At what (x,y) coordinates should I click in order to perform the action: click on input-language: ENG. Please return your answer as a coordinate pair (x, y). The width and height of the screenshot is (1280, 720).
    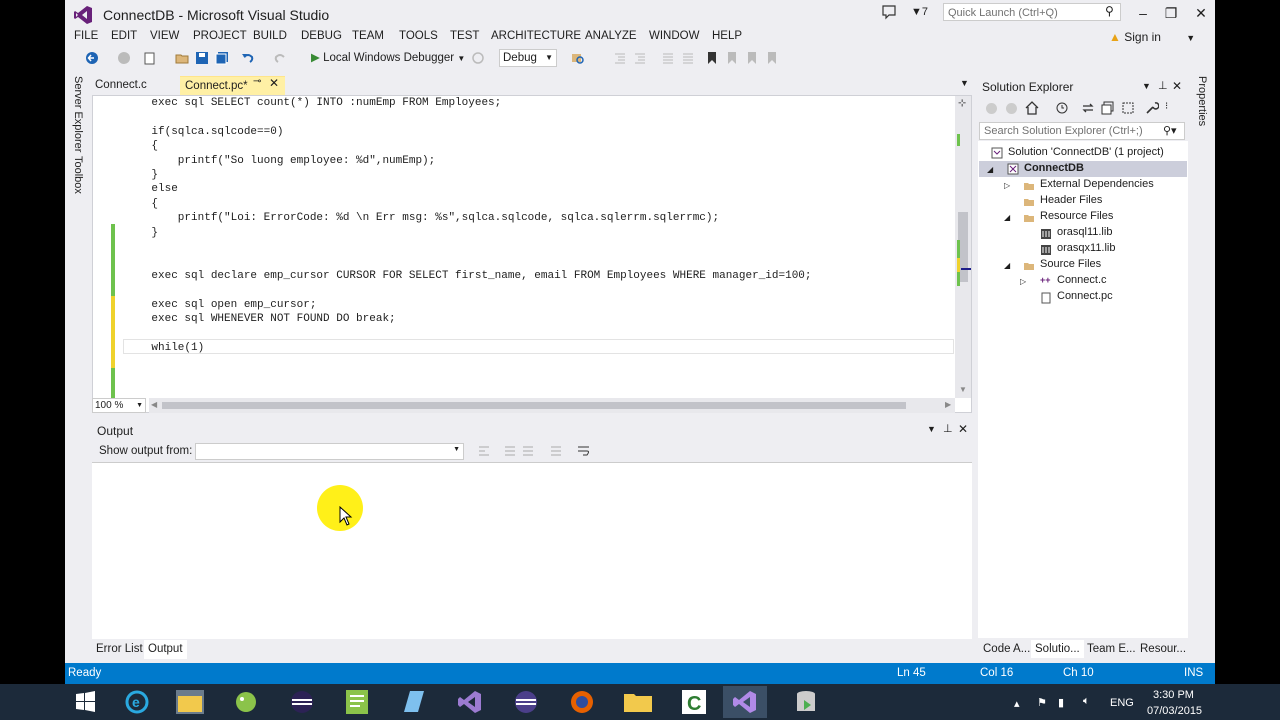
    Looking at the image, I should click on (1122, 703).